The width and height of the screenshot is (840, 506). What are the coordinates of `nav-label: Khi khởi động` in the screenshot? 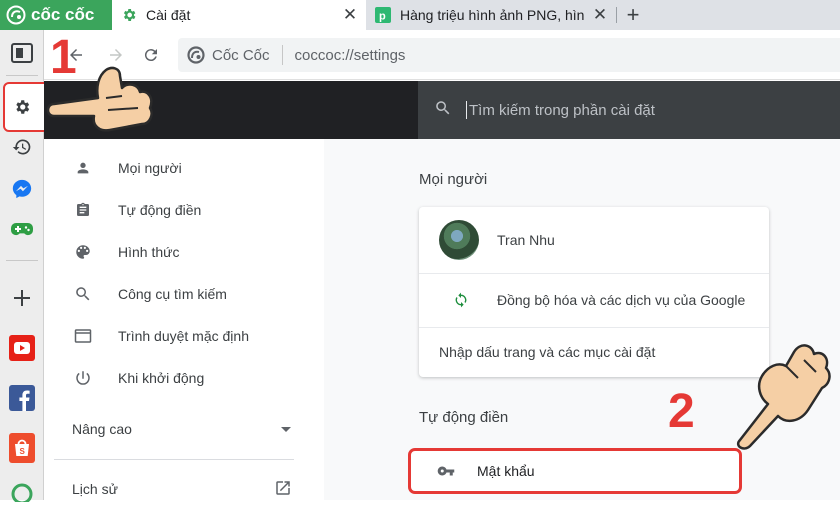 It's located at (161, 378).